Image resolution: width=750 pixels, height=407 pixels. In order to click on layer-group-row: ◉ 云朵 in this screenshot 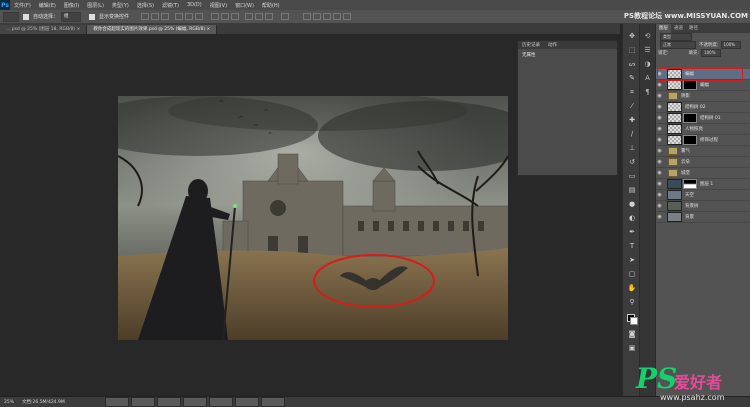, I will do `click(703, 162)`.